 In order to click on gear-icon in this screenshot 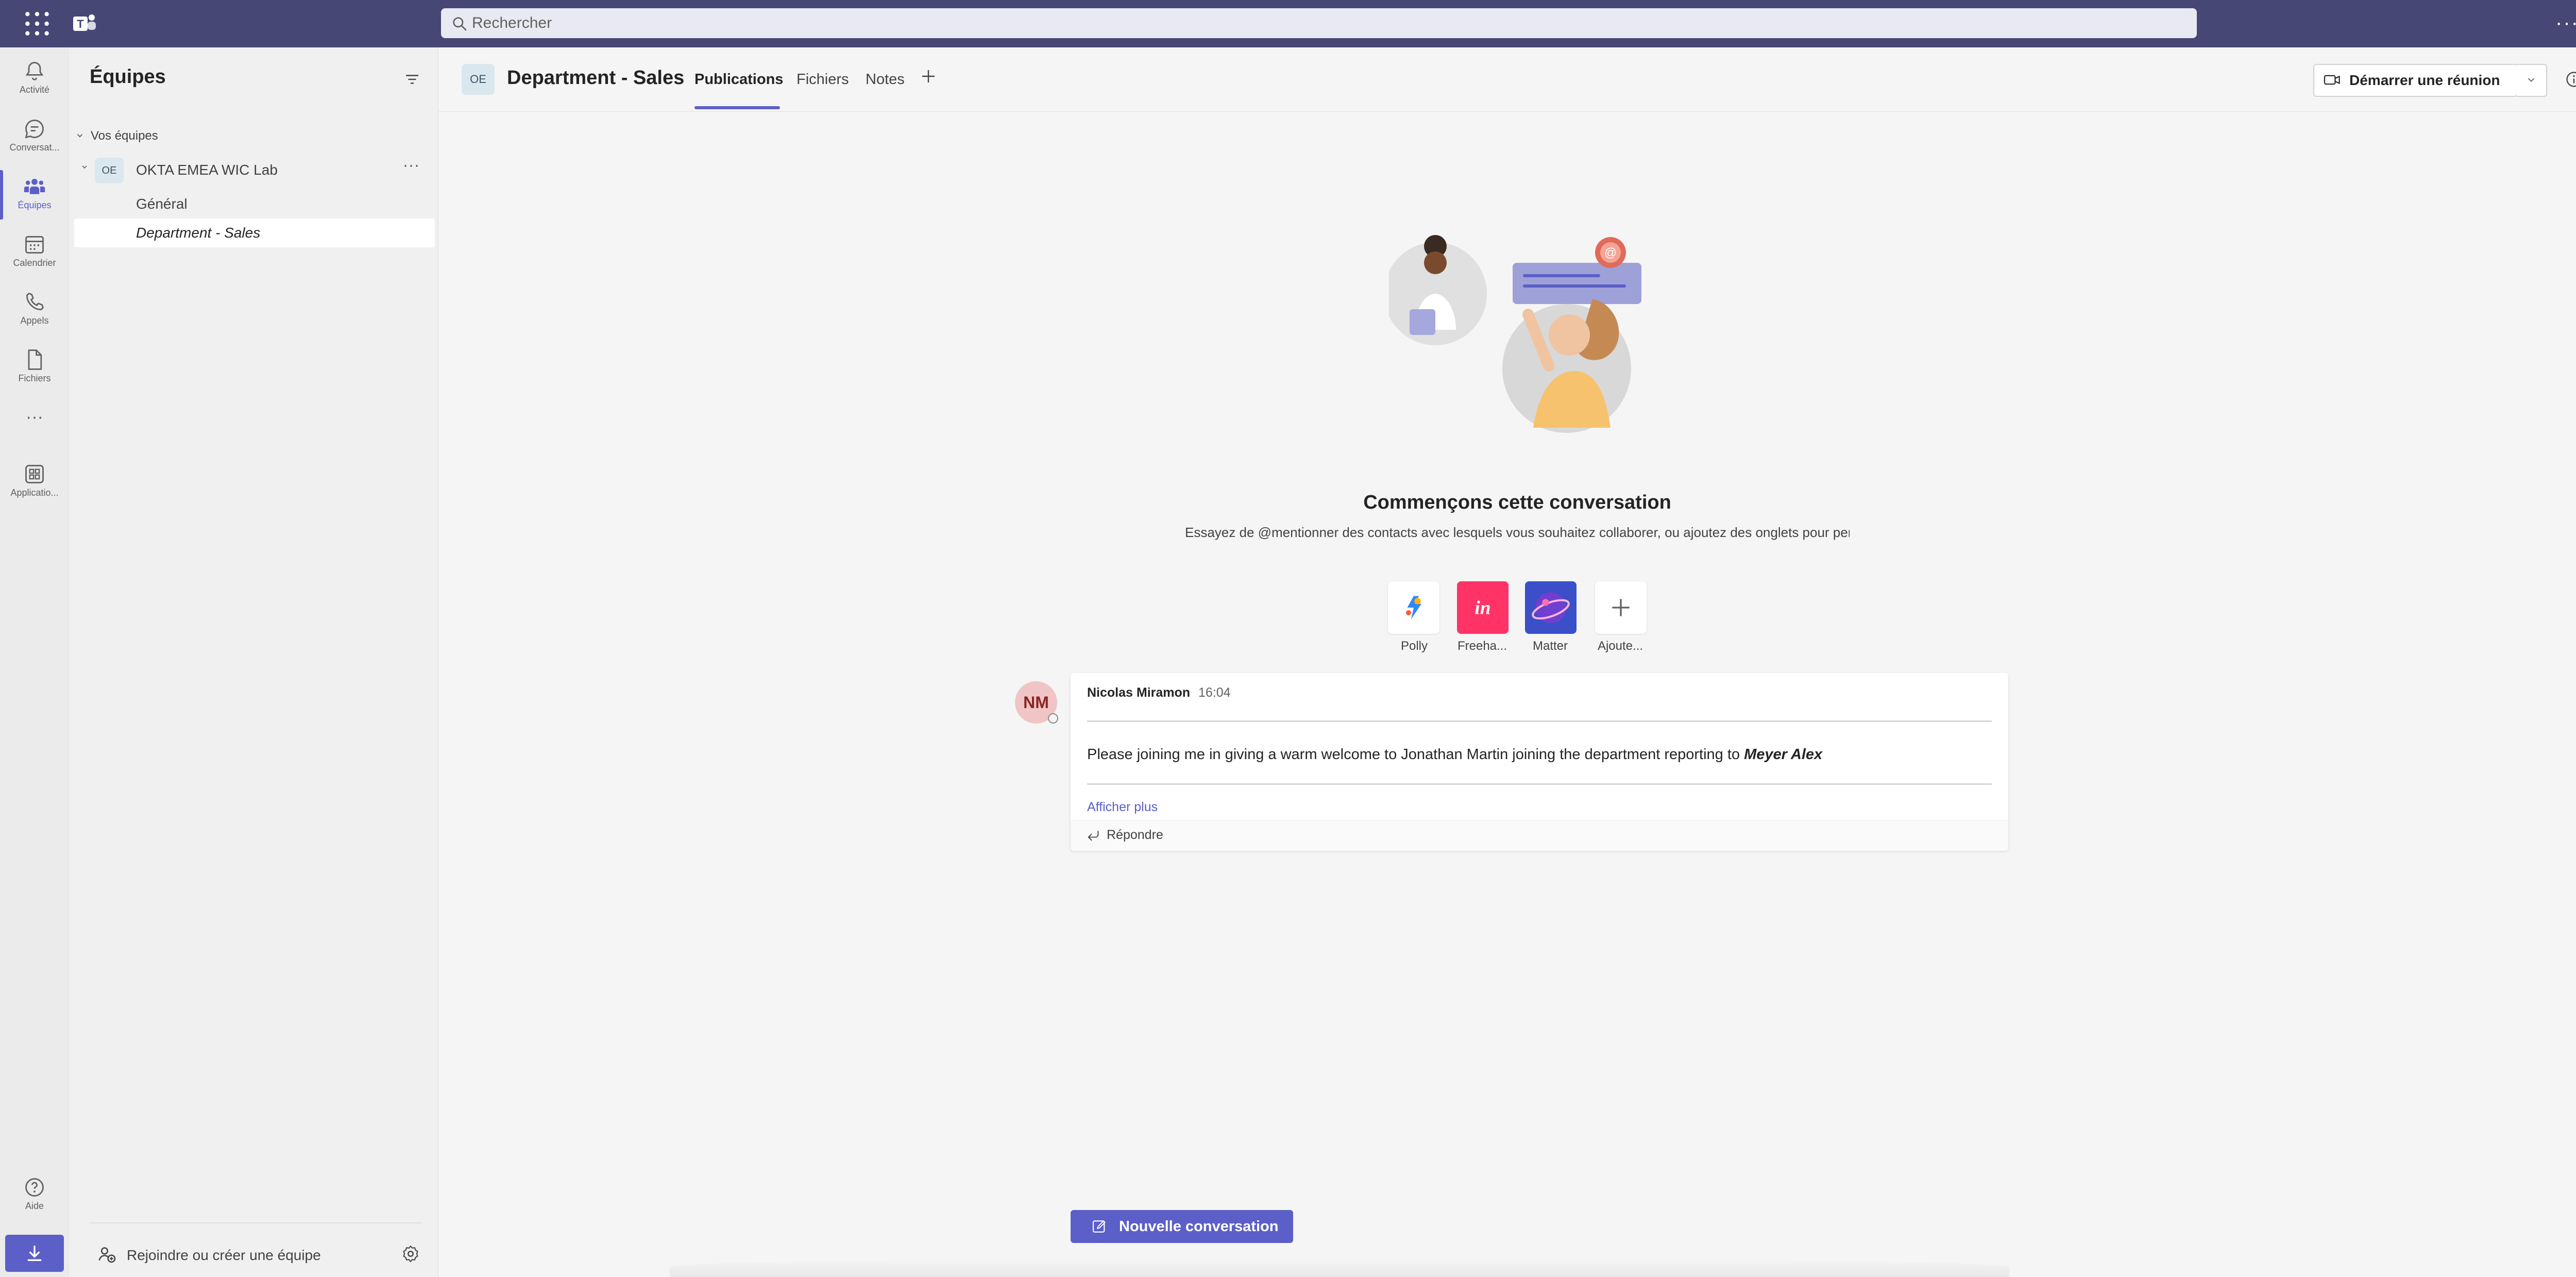, I will do `click(410, 1254)`.